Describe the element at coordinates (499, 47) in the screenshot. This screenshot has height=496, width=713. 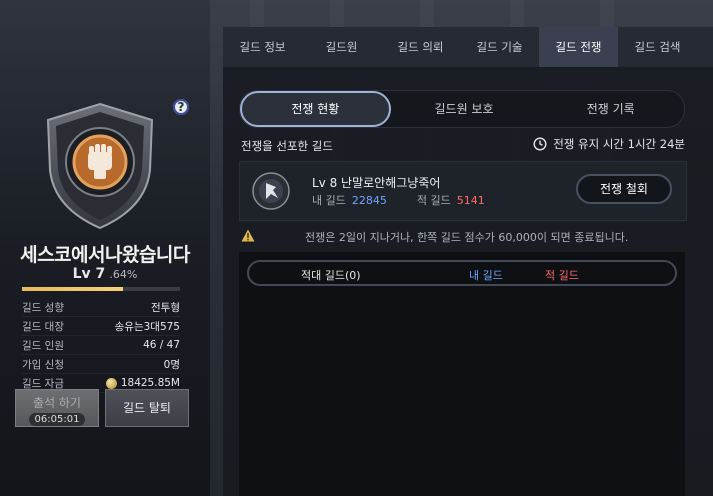
I see `tab-guild-skills: 길드 기술` at that location.